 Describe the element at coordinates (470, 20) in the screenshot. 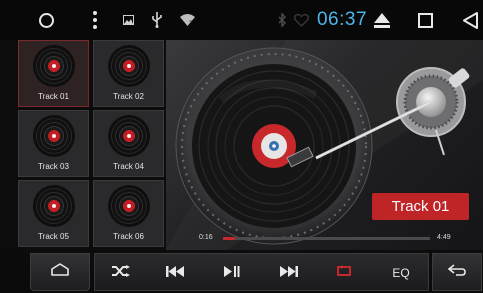

I see `back-triangle-icon` at that location.